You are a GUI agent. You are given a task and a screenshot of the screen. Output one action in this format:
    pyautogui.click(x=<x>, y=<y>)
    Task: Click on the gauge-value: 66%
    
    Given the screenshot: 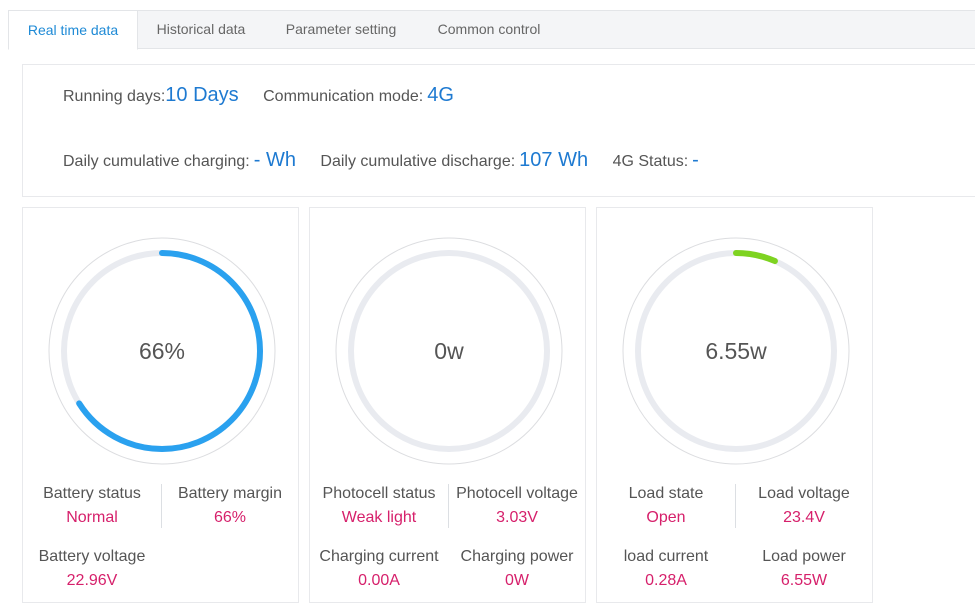 What is the action you would take?
    pyautogui.click(x=162, y=351)
    